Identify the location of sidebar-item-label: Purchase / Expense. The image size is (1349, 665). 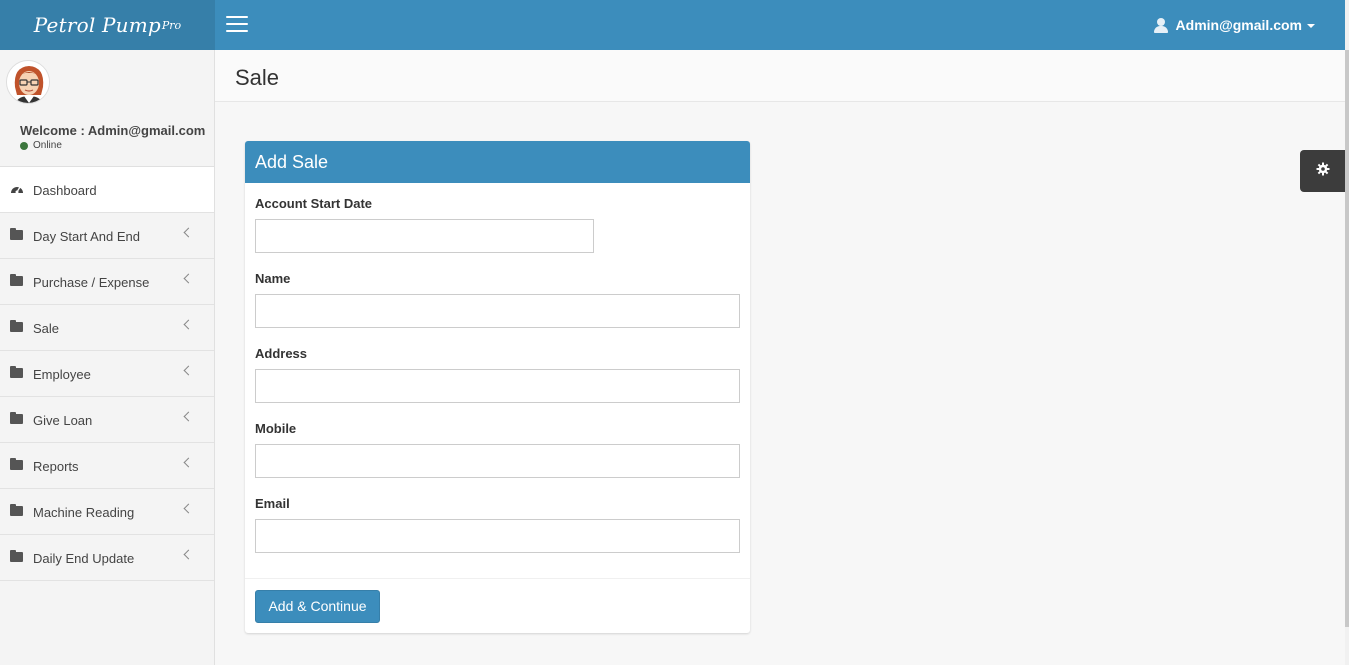
(91, 282).